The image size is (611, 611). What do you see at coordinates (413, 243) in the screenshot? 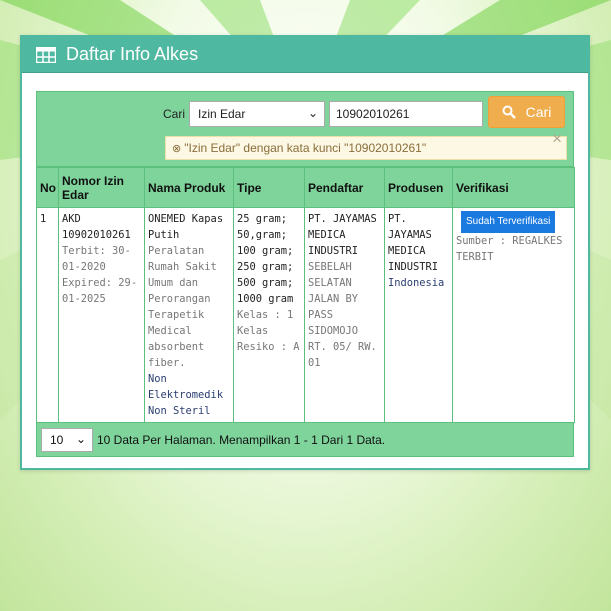
I see `produsen-name: PT. JAYAMAS MEDICA INDUSTRI` at bounding box center [413, 243].